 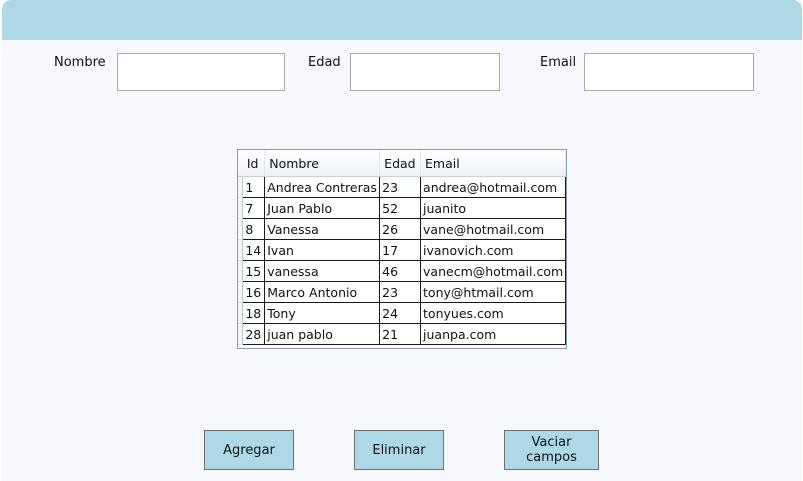 I want to click on cell-nombre: Vanessa, so click(x=322, y=229).